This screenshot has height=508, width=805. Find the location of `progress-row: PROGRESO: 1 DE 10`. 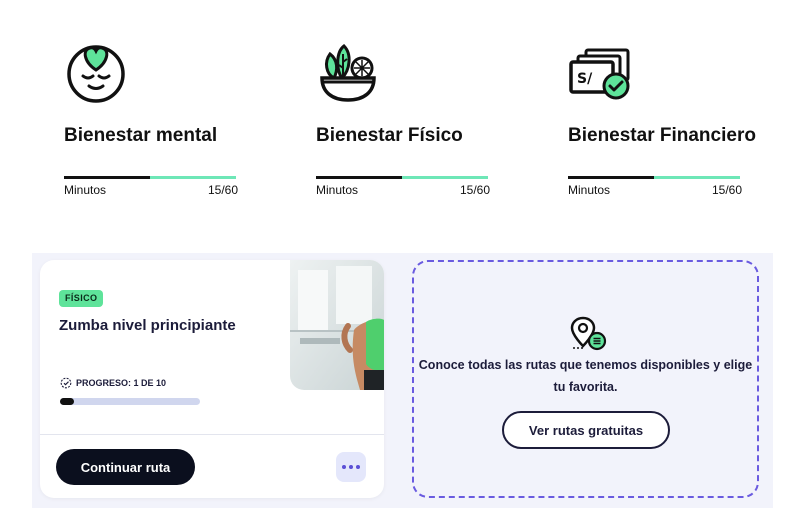

progress-row: PROGRESO: 1 DE 10 is located at coordinates (113, 383).